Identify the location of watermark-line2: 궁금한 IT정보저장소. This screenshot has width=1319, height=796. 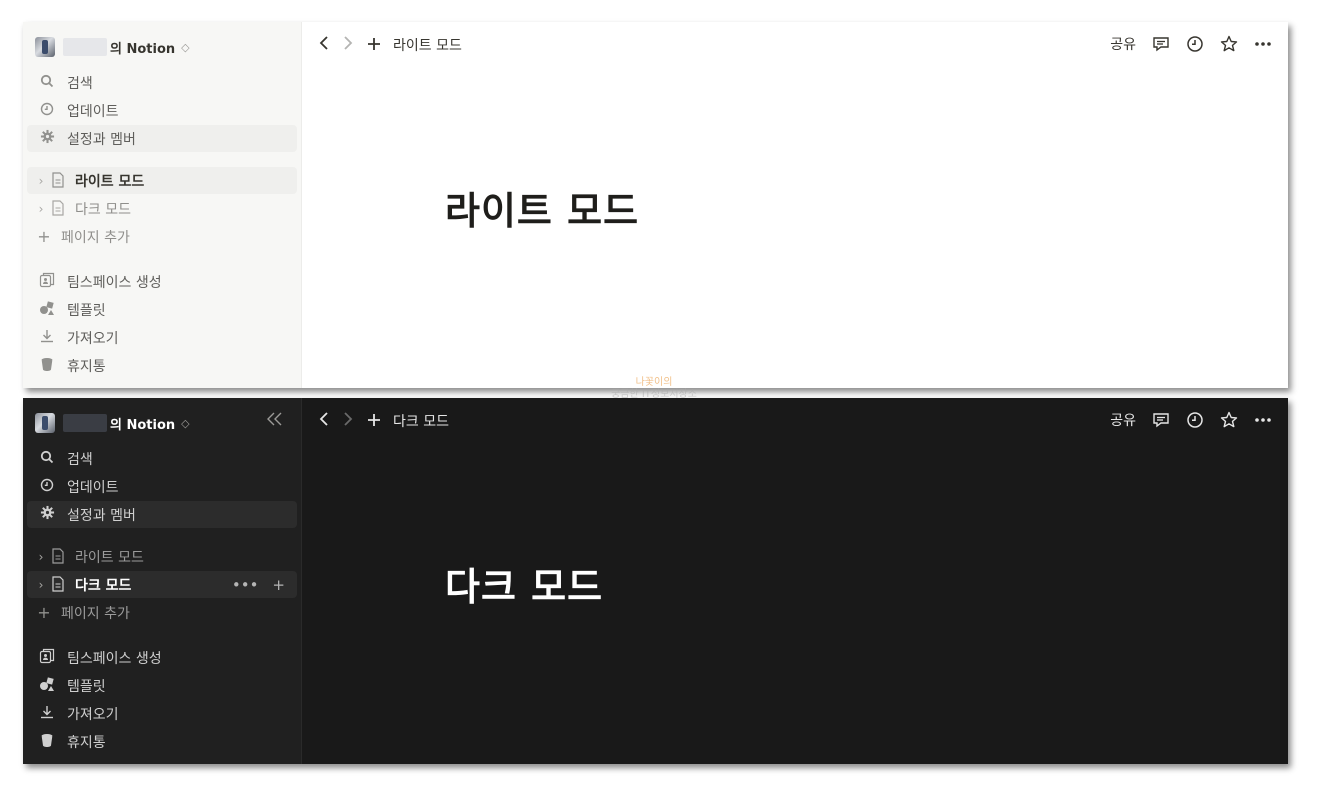
(654, 394).